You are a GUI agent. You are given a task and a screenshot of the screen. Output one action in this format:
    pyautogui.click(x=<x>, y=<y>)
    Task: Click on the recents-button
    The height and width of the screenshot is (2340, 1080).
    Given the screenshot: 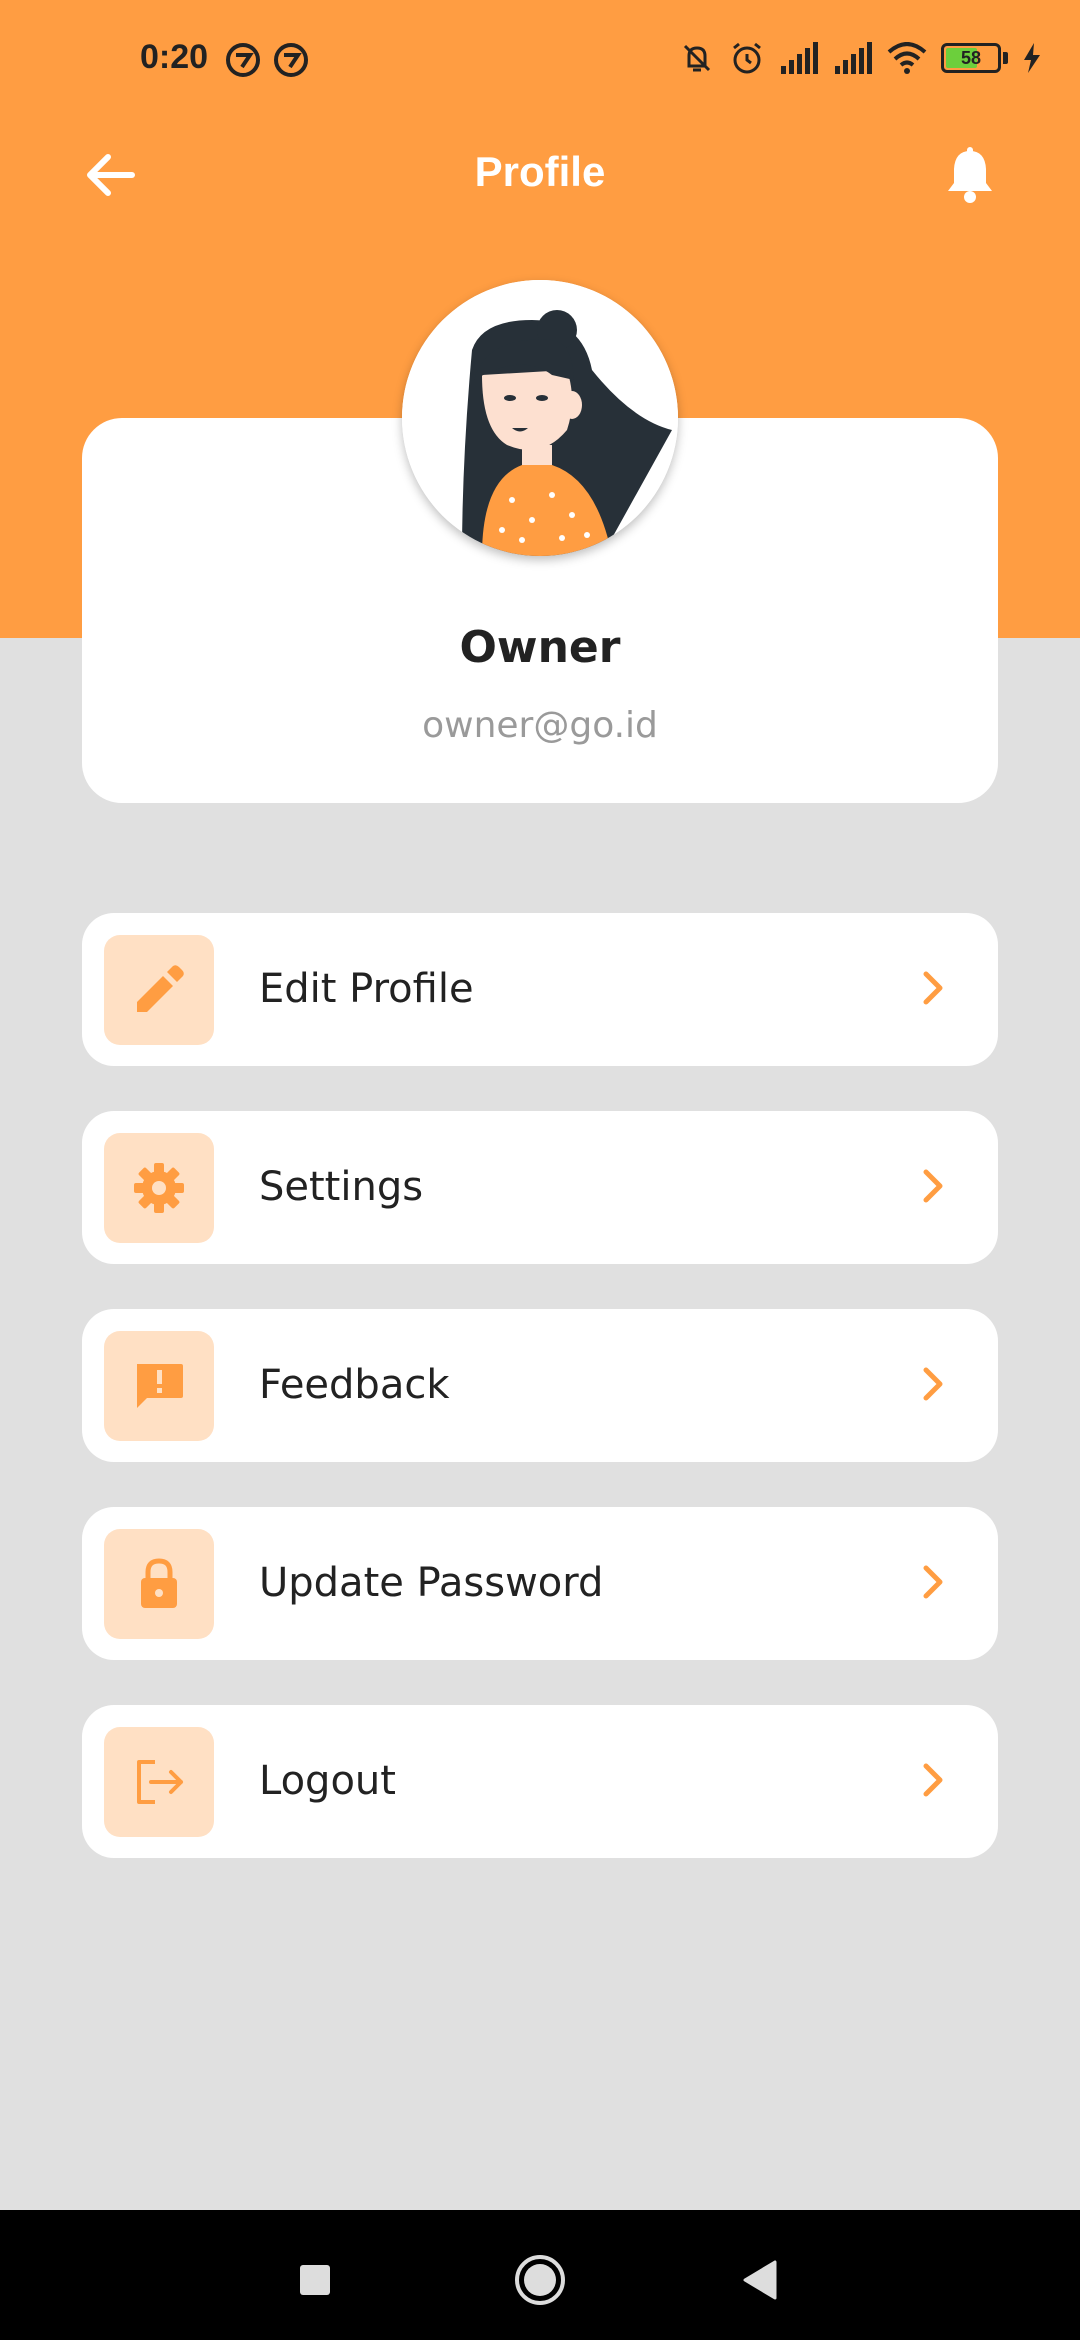 What is the action you would take?
    pyautogui.click(x=315, y=2280)
    